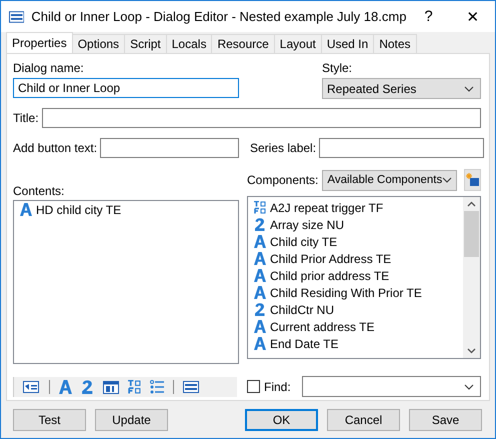  I want to click on list-item: HD child city TE, so click(126, 209).